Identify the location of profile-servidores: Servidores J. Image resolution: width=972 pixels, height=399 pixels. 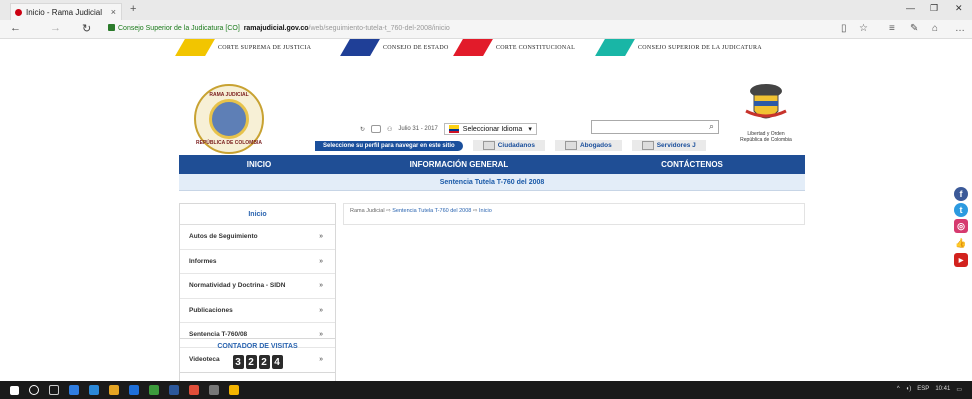
(668, 145).